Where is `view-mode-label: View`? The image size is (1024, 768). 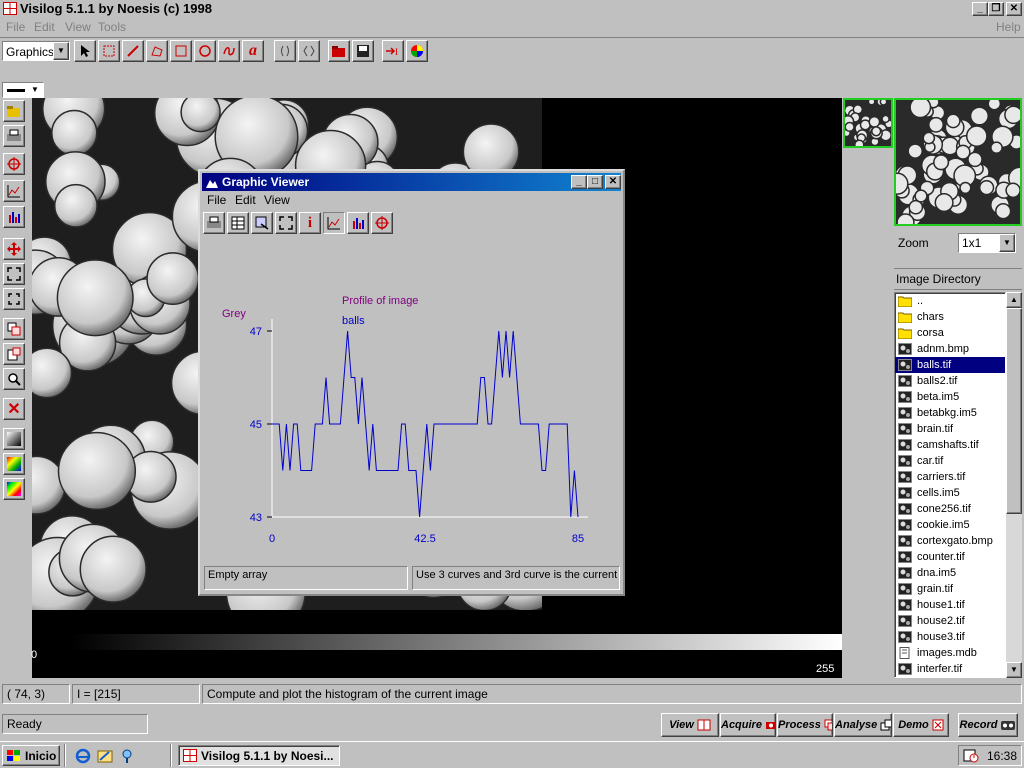
view-mode-label: View is located at coordinates (681, 725).